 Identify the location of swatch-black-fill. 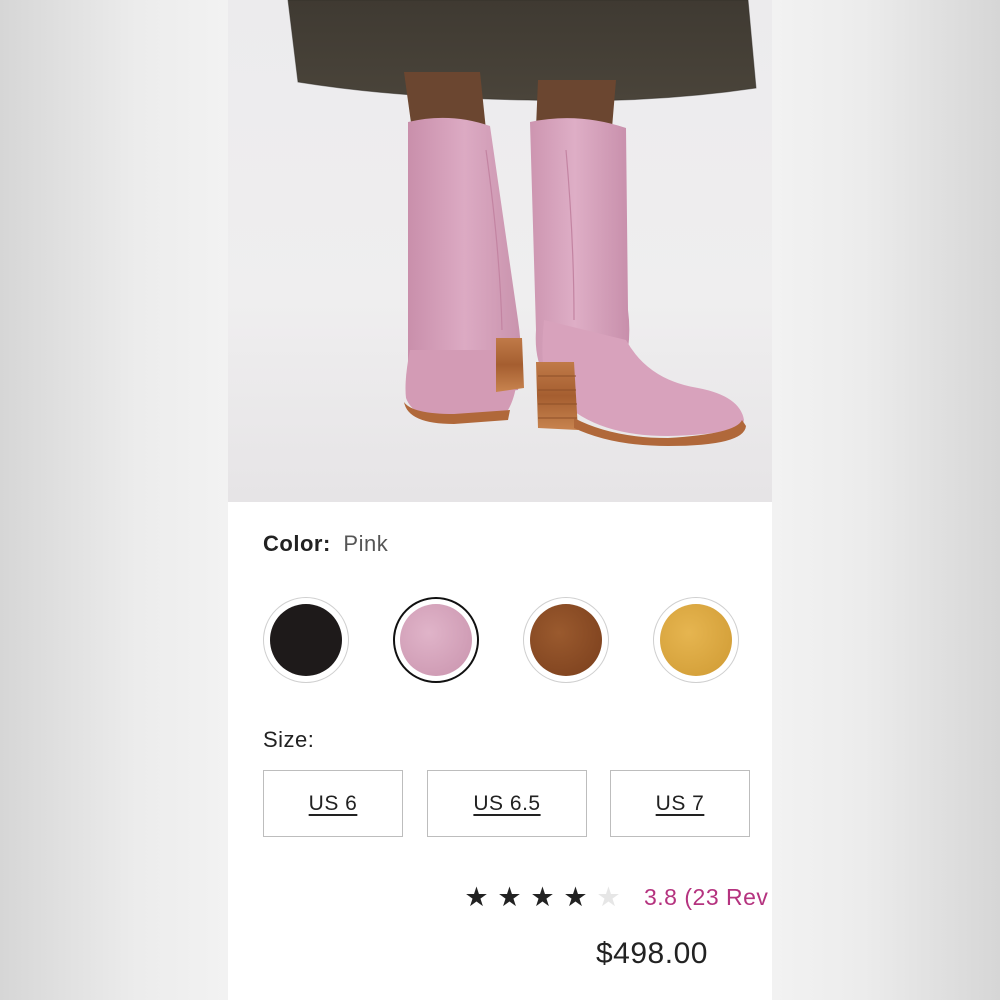
(306, 640).